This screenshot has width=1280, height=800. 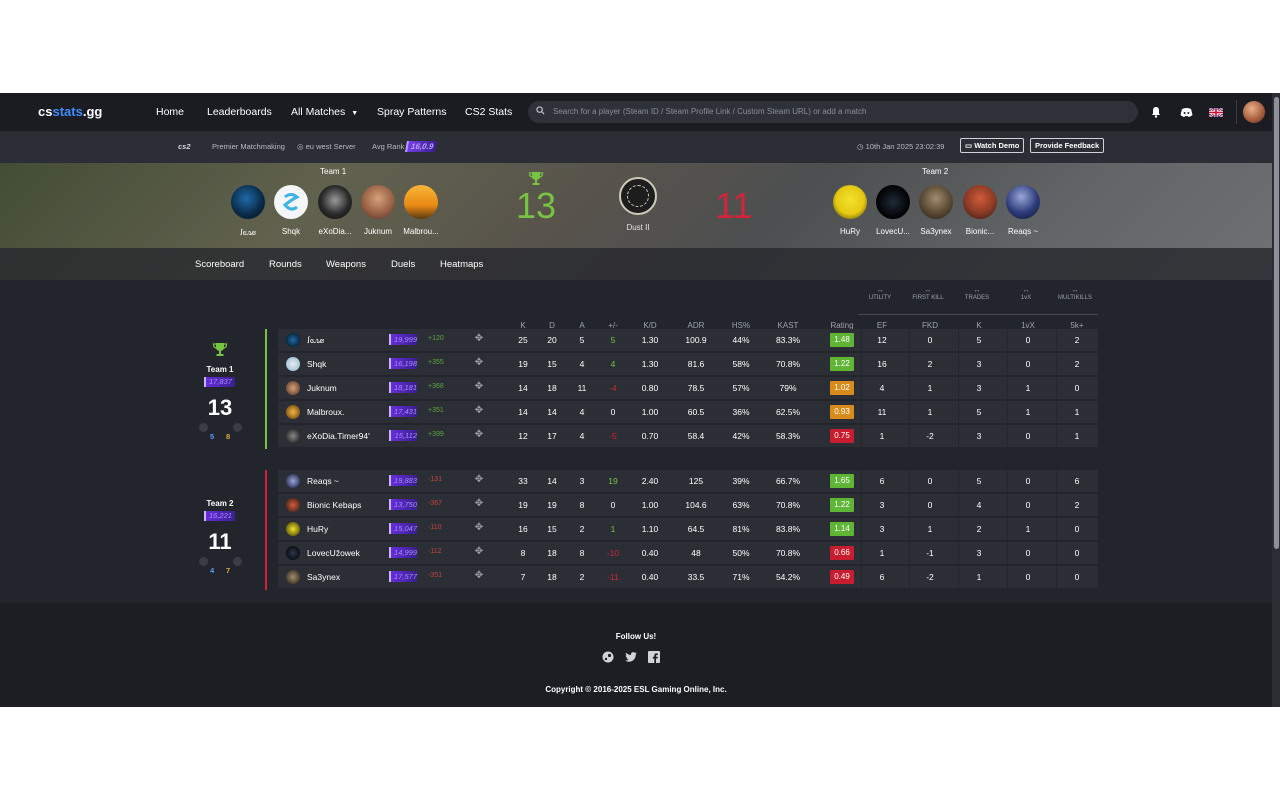 I want to click on stat-fkd: 2, so click(x=930, y=364).